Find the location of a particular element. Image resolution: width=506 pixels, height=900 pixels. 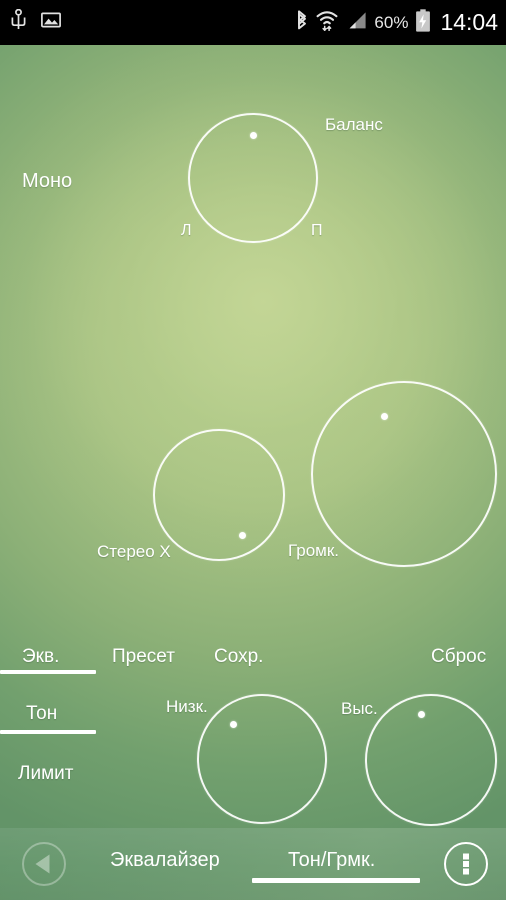

balance-knob-indicator is located at coordinates (253, 135).